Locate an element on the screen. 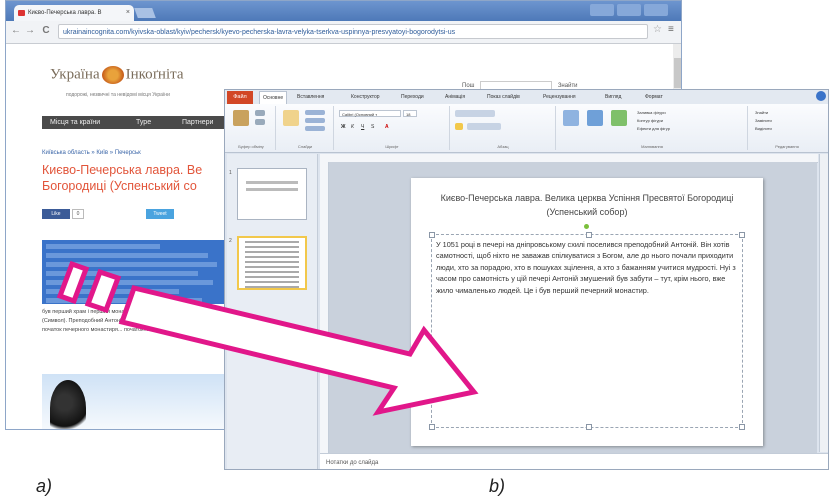 This screenshot has width=829, height=501. arrow-body is located at coordinates (298, 350).